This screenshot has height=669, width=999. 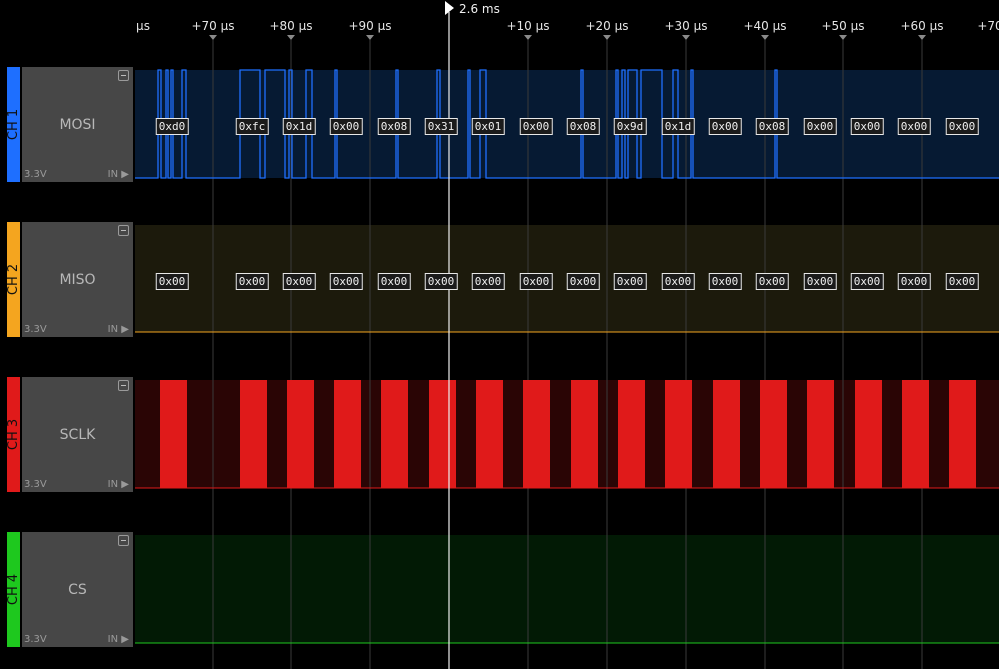 I want to click on channel-id: CH 3, so click(x=14, y=434).